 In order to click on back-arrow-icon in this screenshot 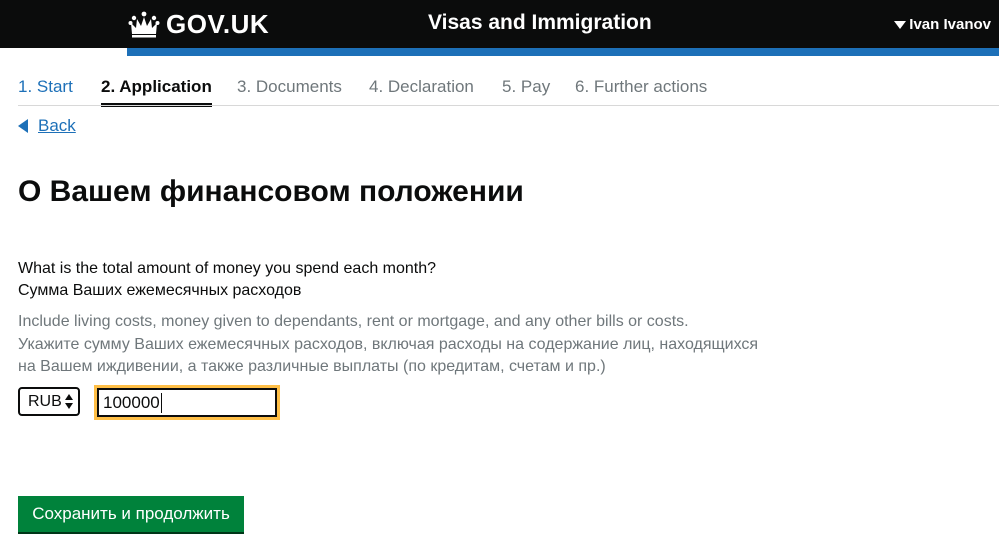, I will do `click(23, 126)`.